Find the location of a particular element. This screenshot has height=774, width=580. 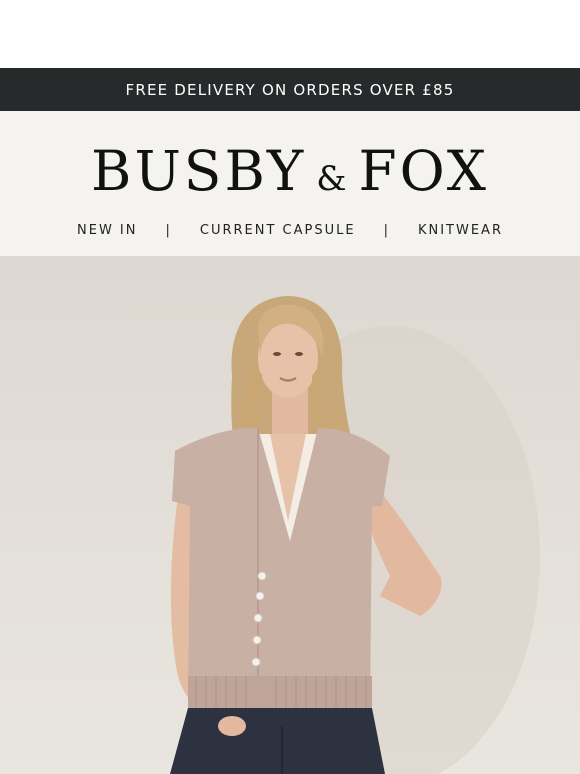

main-nav: NEW IN | CURRENT CAPSULE | KNITWEAR is located at coordinates (290, 230).